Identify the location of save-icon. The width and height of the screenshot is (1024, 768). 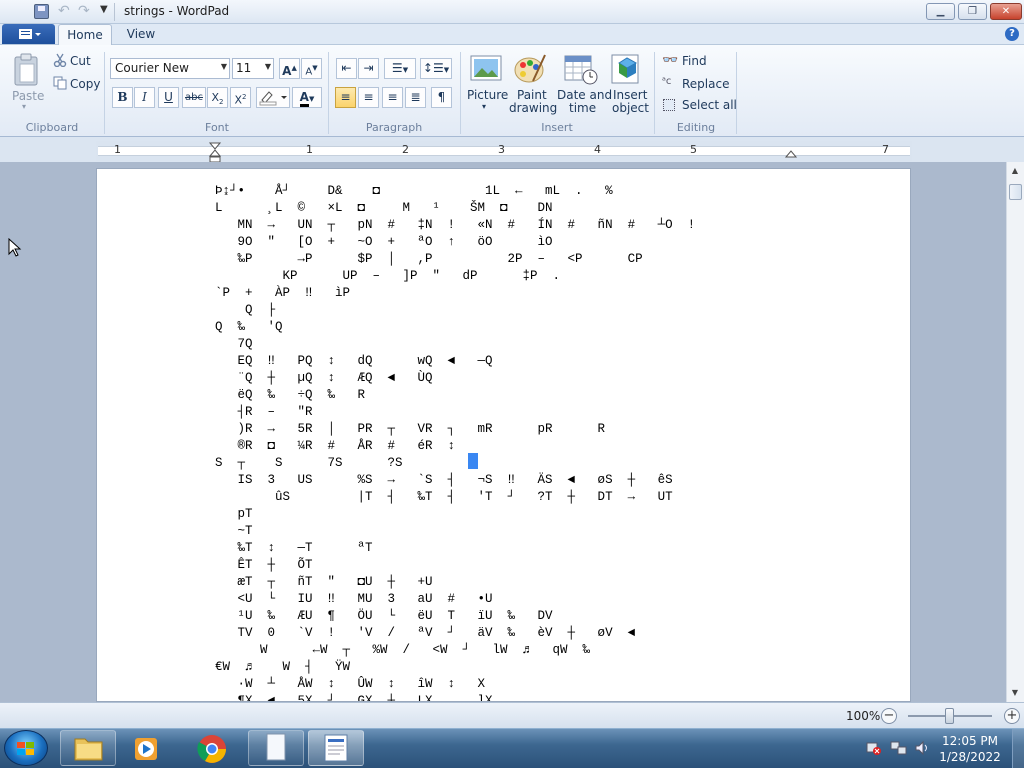
(41, 11).